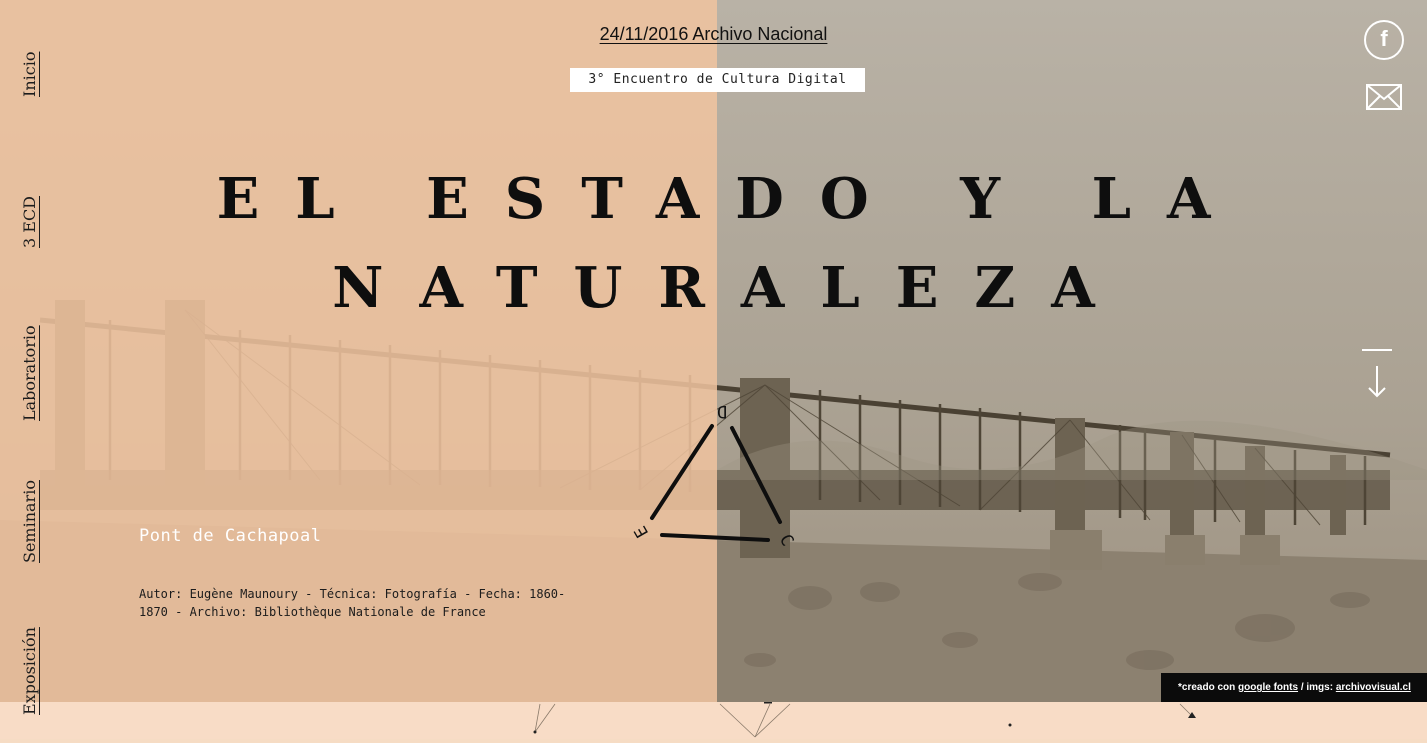  Describe the element at coordinates (1384, 97) in the screenshot. I see `mail-icon` at that location.